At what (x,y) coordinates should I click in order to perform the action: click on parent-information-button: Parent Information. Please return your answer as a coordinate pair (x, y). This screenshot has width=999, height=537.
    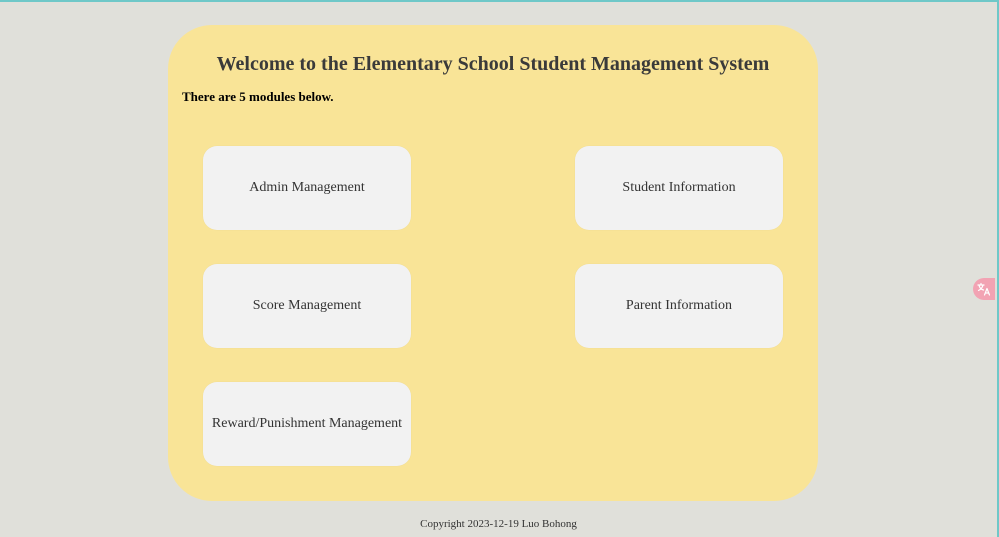
    Looking at the image, I should click on (679, 306).